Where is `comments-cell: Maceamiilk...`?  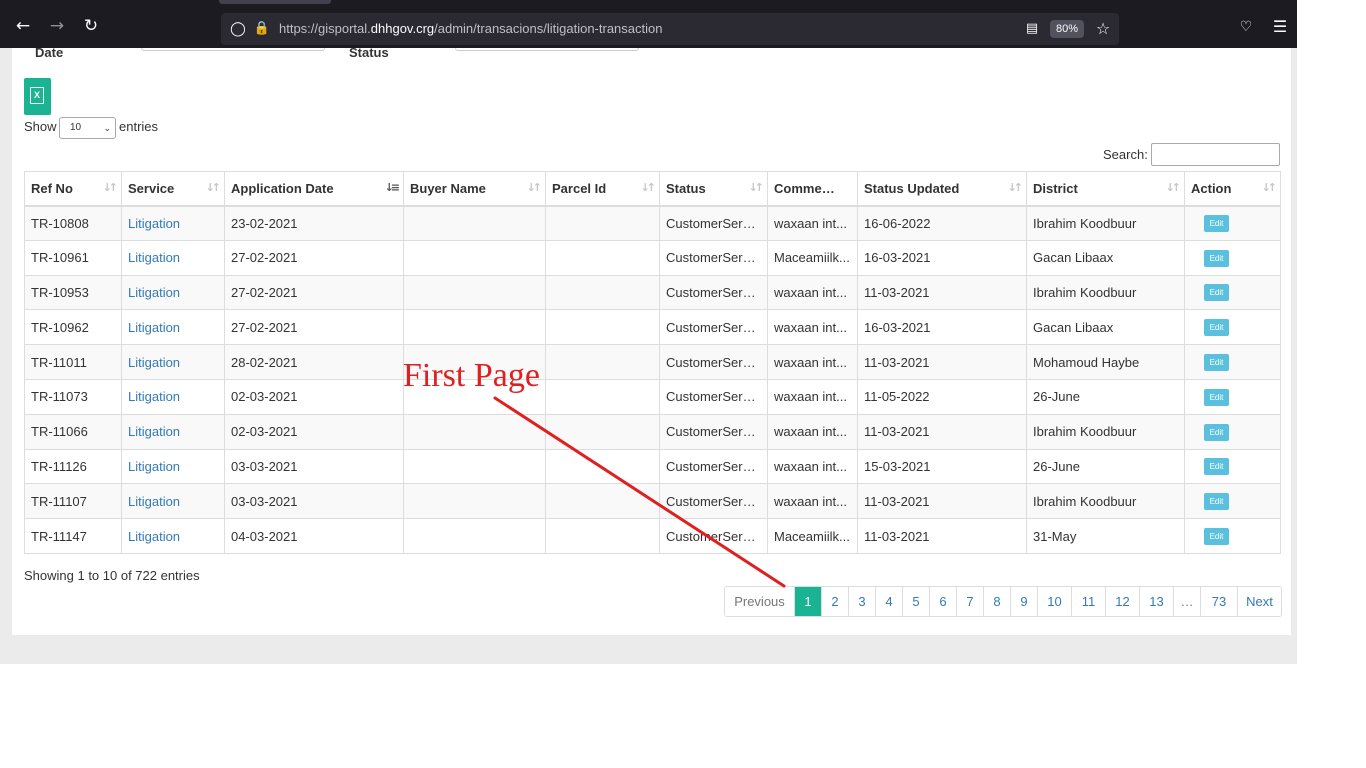
comments-cell: Maceamiilk... is located at coordinates (812, 257).